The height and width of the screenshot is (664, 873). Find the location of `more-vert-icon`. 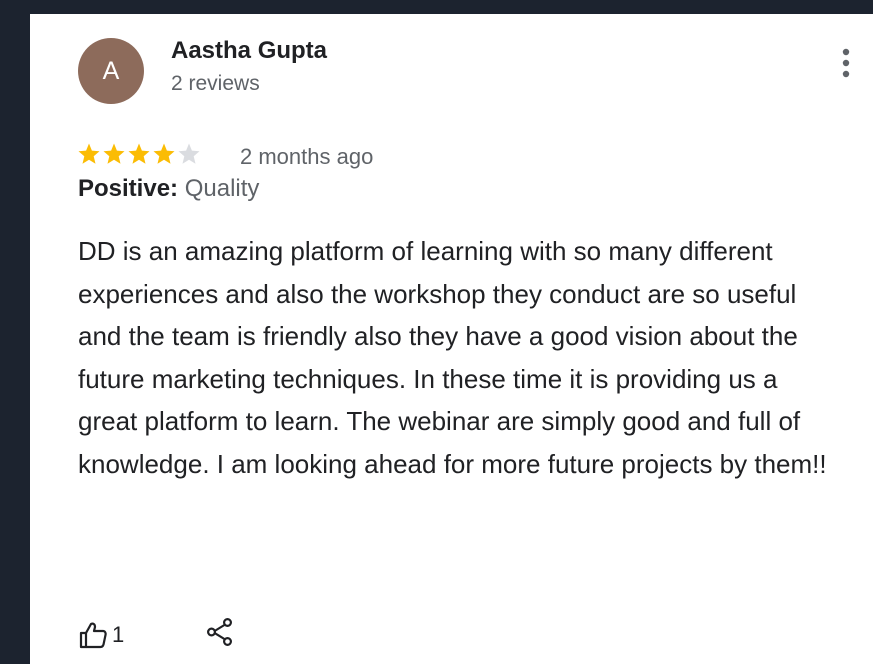

more-vert-icon is located at coordinates (846, 63).